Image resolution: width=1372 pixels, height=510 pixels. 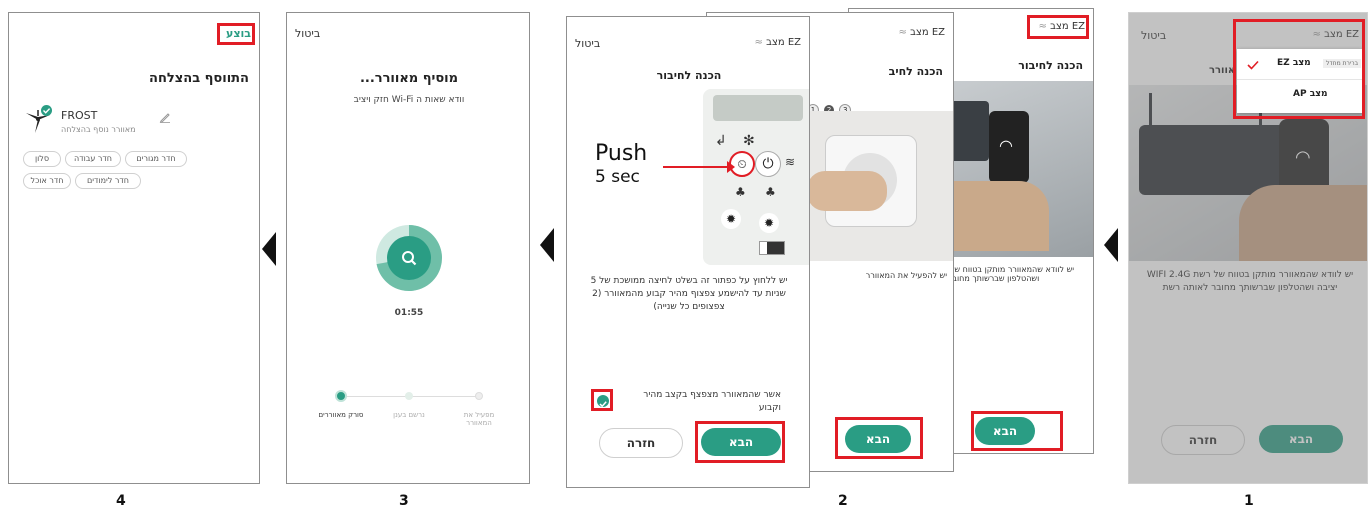 I want to click on room-chip-office: חדר עבודה, so click(x=93, y=159).